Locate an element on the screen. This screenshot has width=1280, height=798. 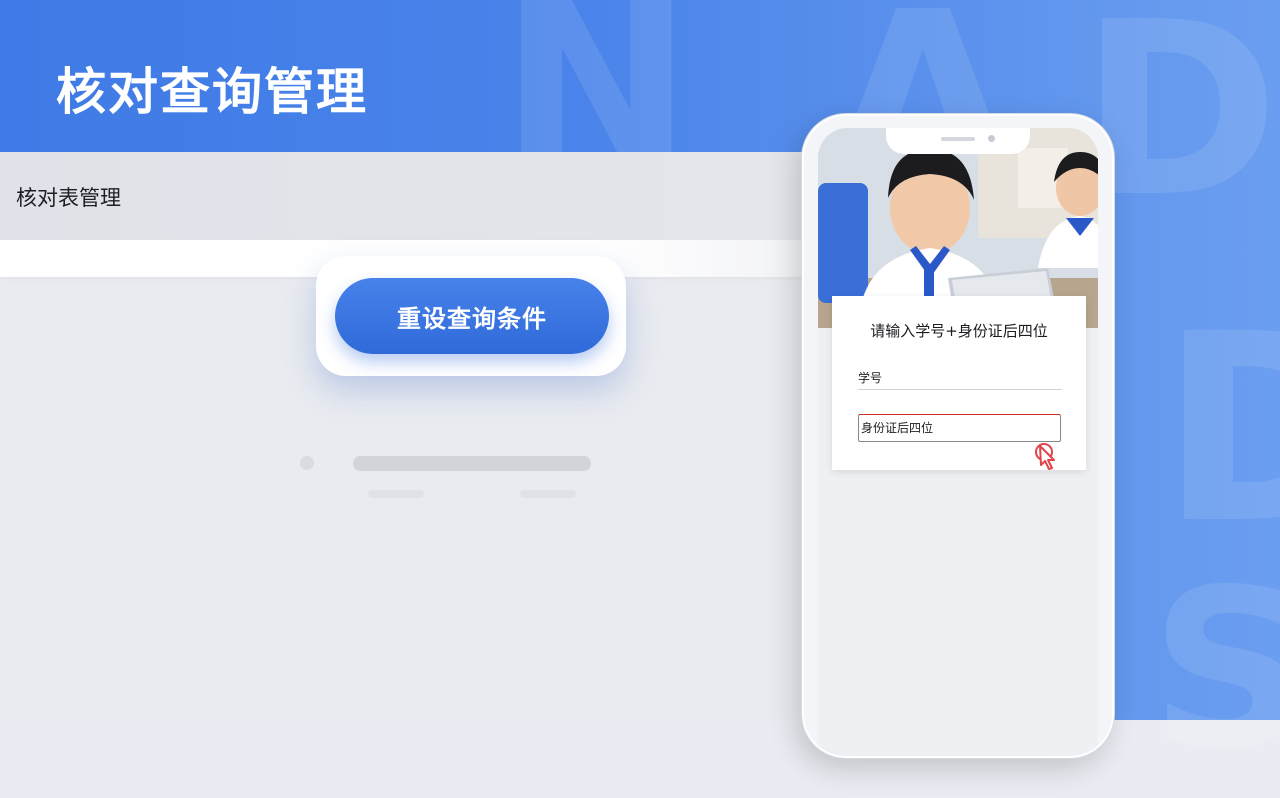
reset-card: 重设查询条件 is located at coordinates (471, 316).